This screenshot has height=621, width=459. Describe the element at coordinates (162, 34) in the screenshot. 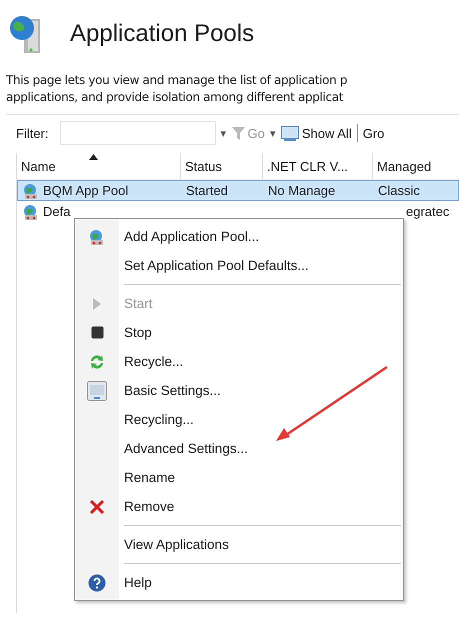

I see `page-title: Application Pools` at that location.